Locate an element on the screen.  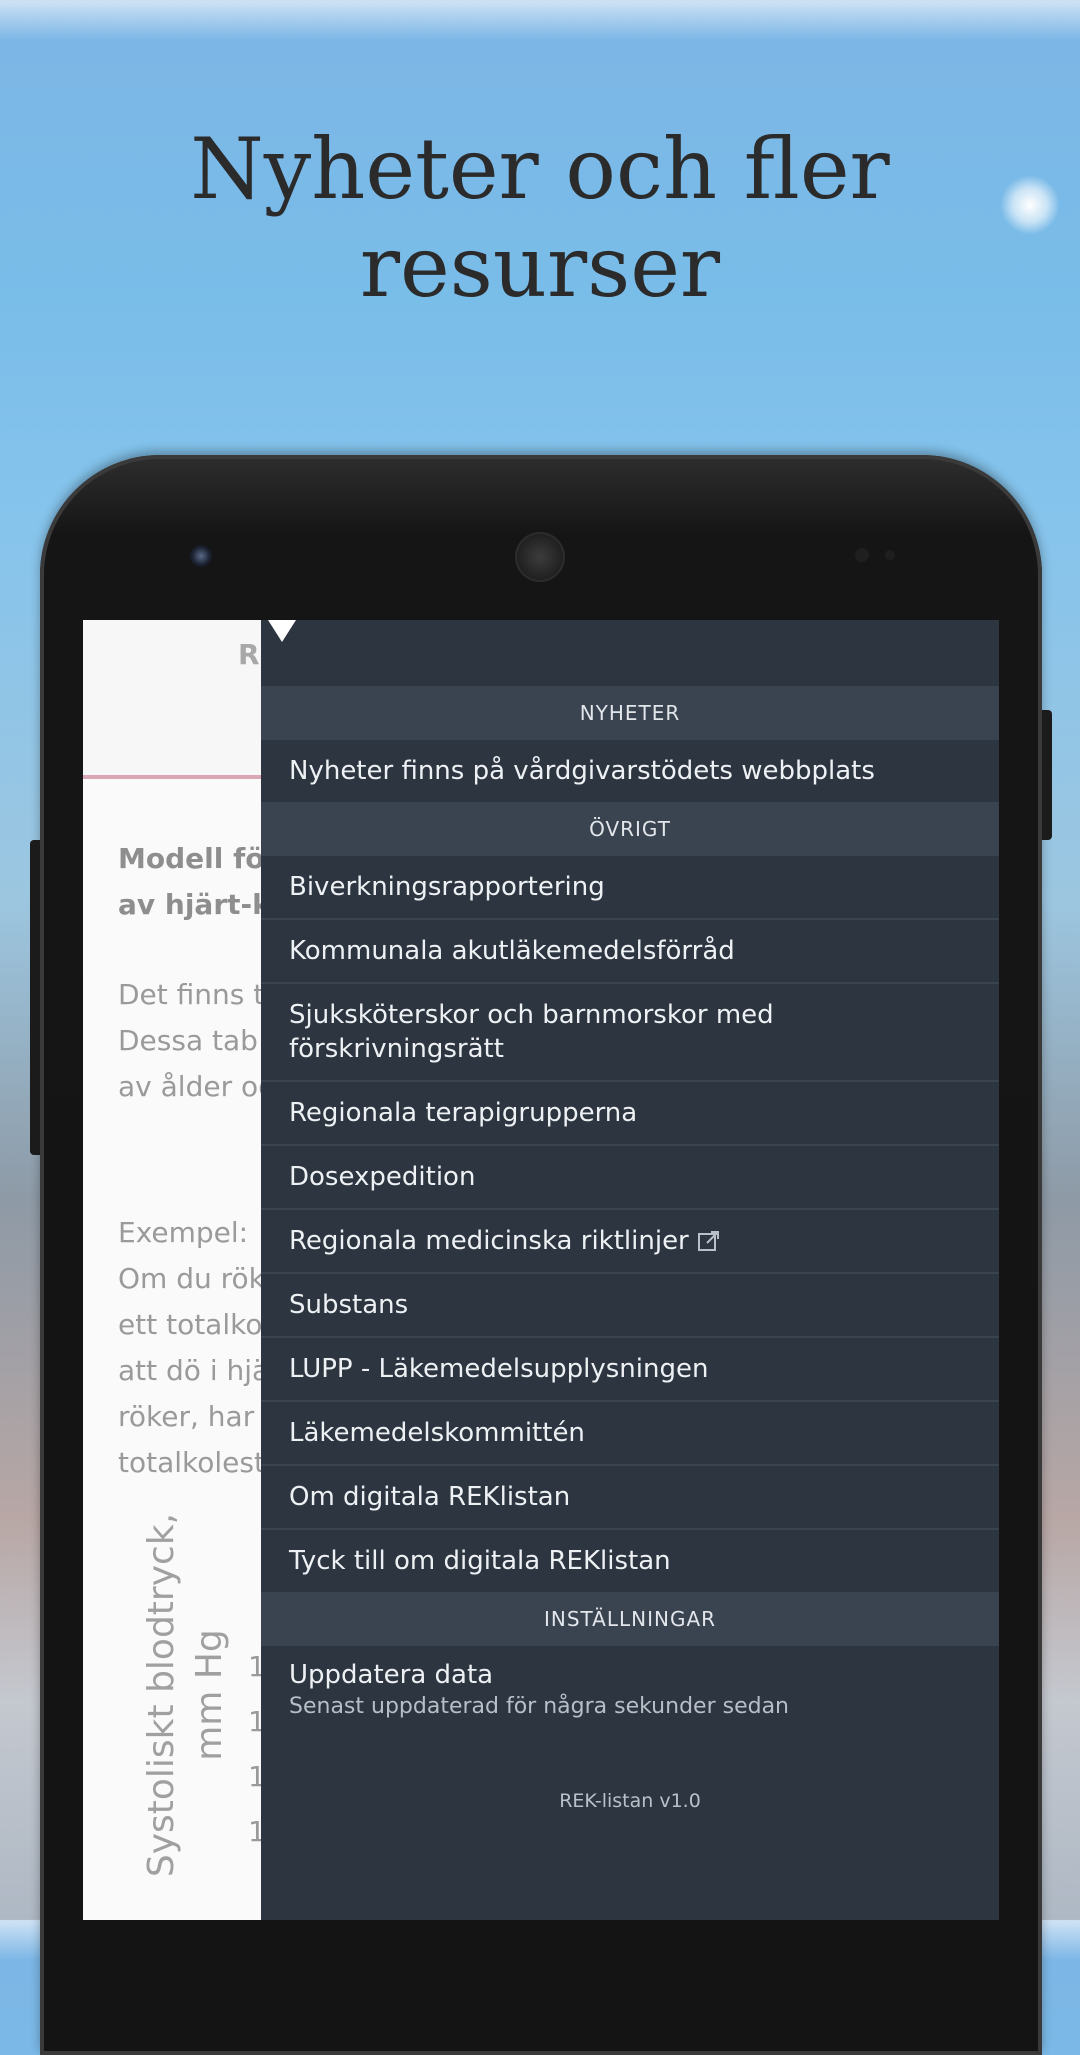
section-header-installningar: INSTÄLLNINGAR is located at coordinates (630, 1619).